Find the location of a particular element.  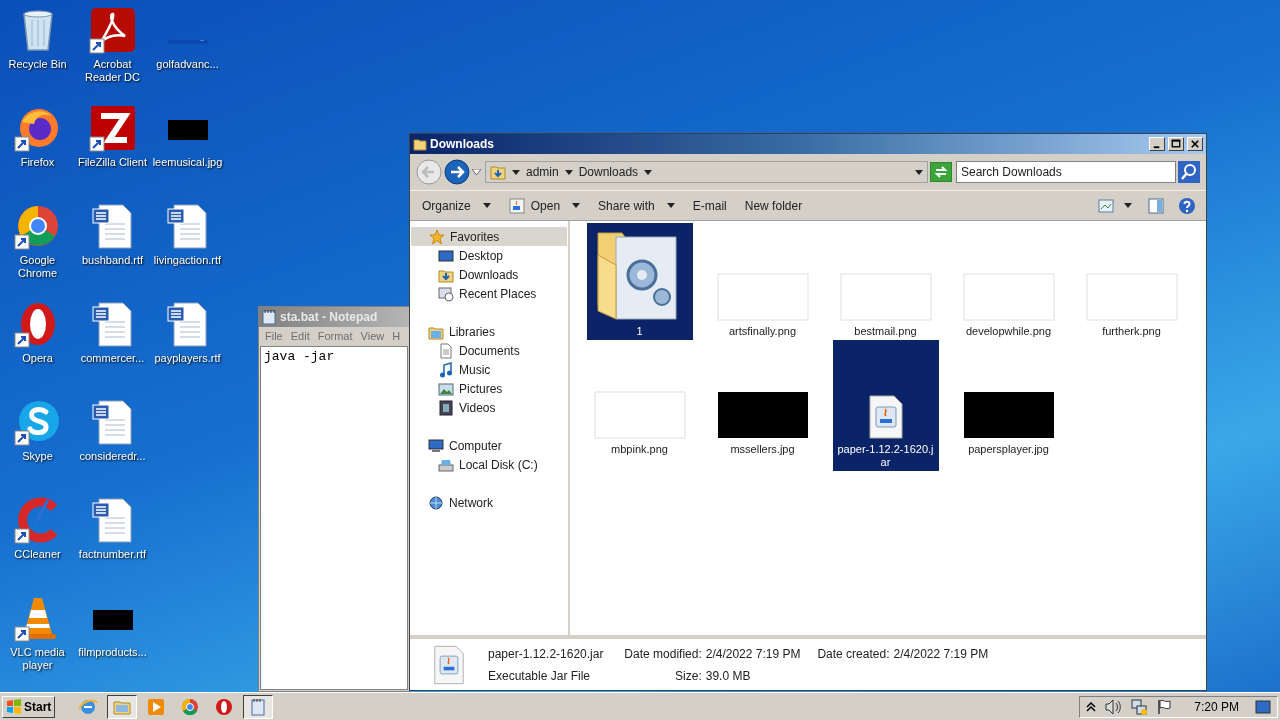

icon-label: Firefox is located at coordinates (37, 162).